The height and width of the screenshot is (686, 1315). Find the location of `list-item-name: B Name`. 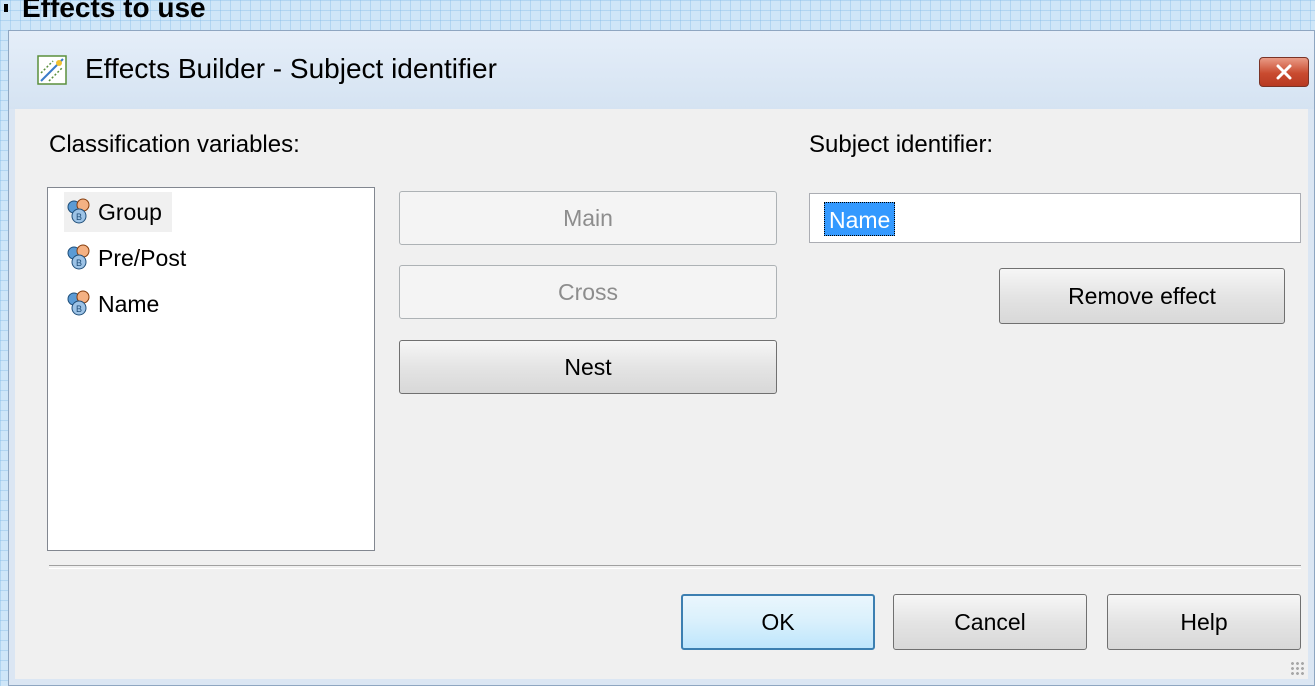

list-item-name: B Name is located at coordinates (116, 304).